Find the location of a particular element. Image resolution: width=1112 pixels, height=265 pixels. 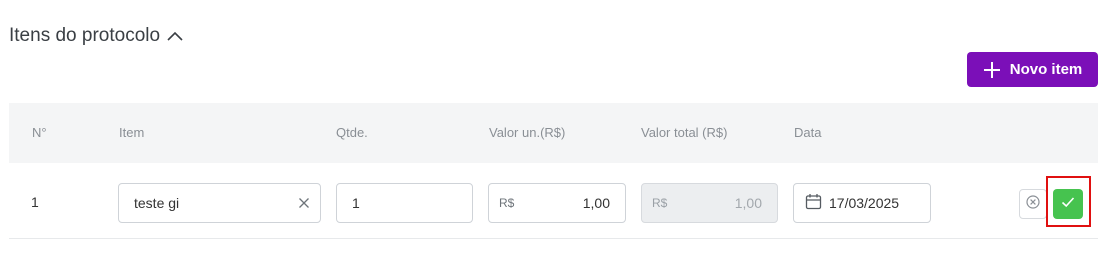

clear-icon is located at coordinates (304, 204).